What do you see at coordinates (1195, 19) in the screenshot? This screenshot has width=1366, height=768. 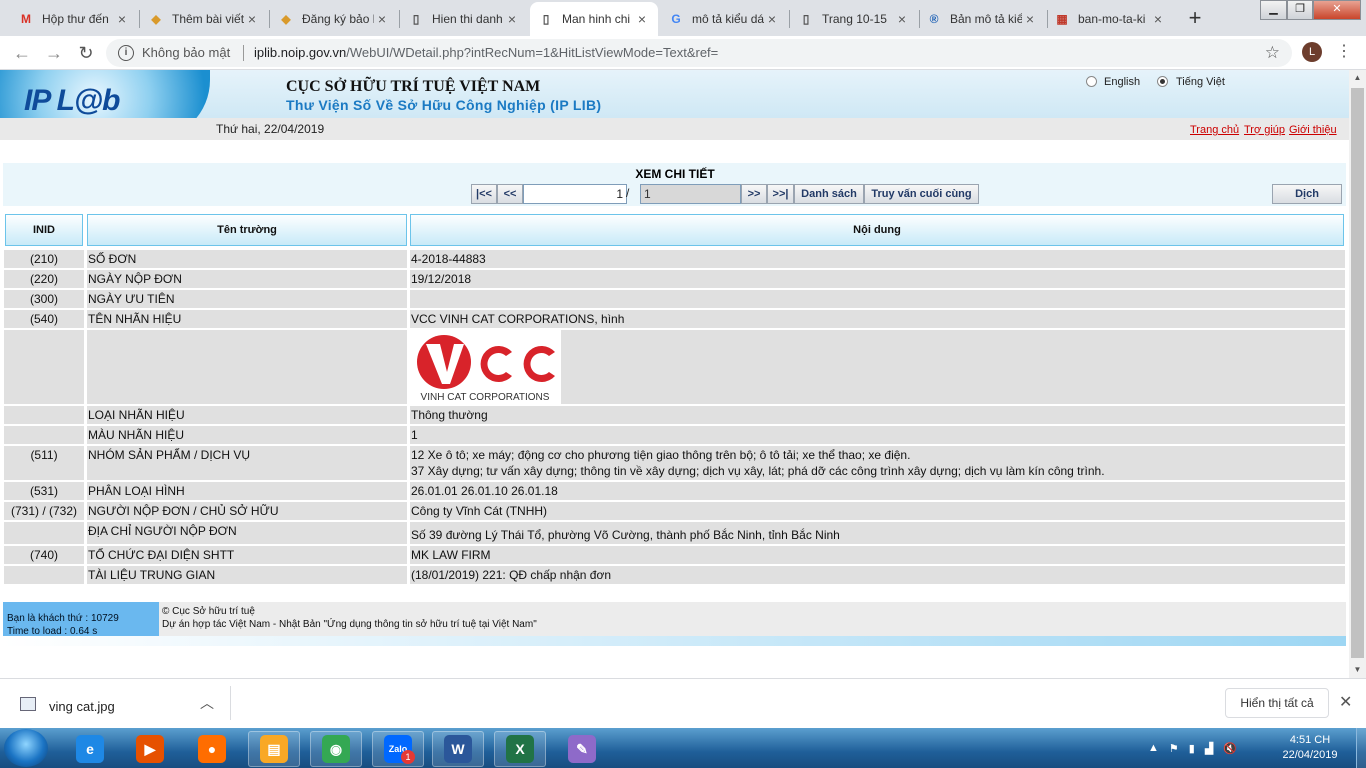 I see `new-tab-button: +` at bounding box center [1195, 19].